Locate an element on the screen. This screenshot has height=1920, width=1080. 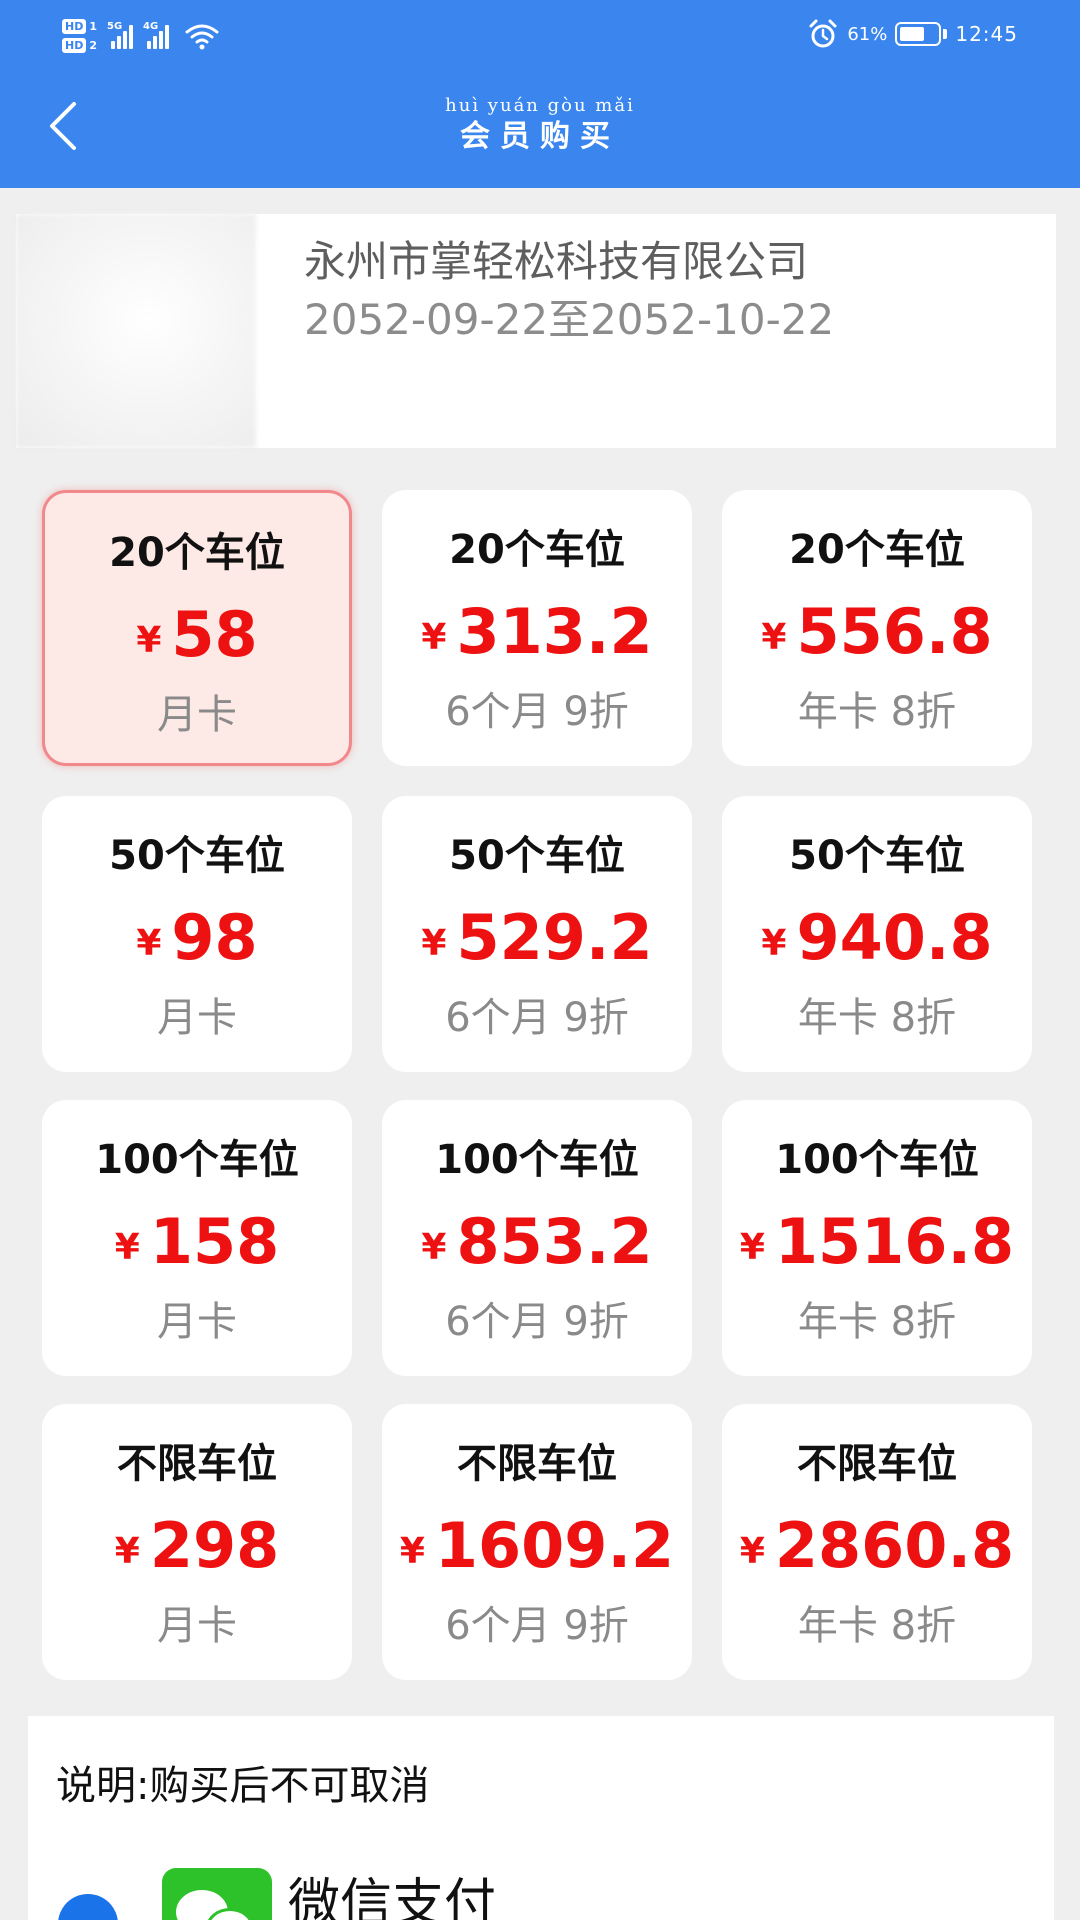
plan-card: 20个车位 ¥58 月卡 is located at coordinates (197, 628).